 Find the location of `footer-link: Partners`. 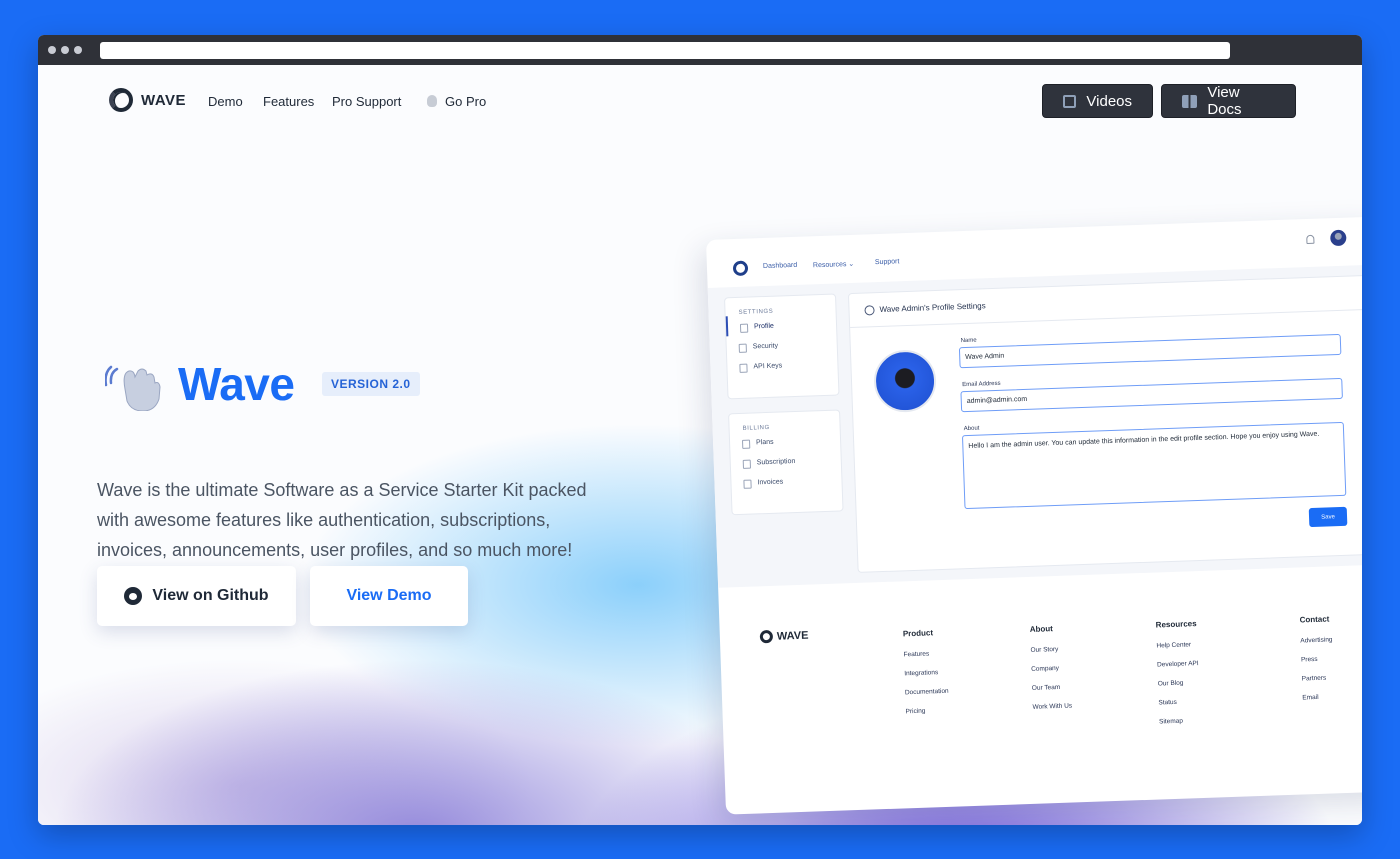

footer-link: Partners is located at coordinates (1314, 678).